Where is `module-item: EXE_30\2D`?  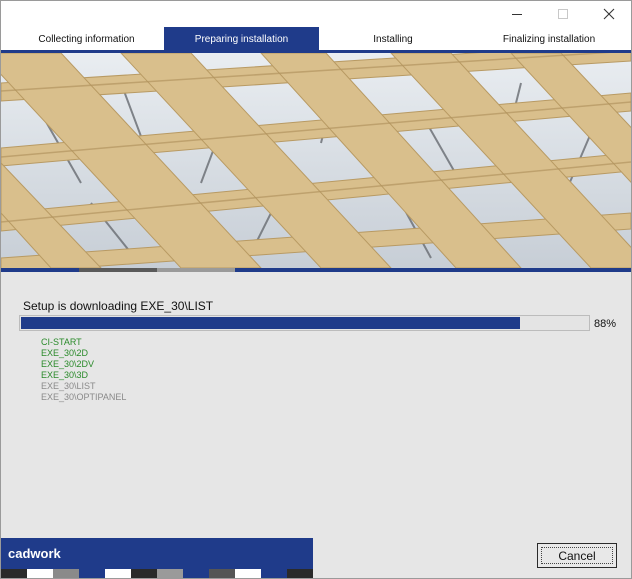
module-item: EXE_30\2D is located at coordinates (65, 353).